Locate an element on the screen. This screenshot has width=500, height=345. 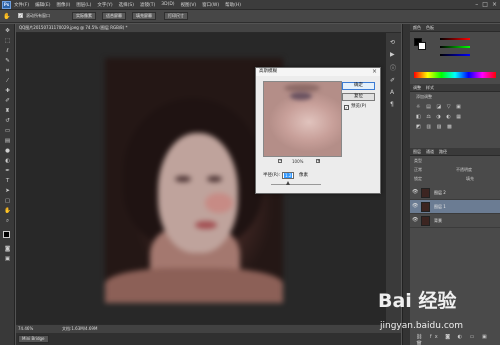
status-bar: 74.46% 文档:1.63M/4.69M is located at coordinates (208, 328).